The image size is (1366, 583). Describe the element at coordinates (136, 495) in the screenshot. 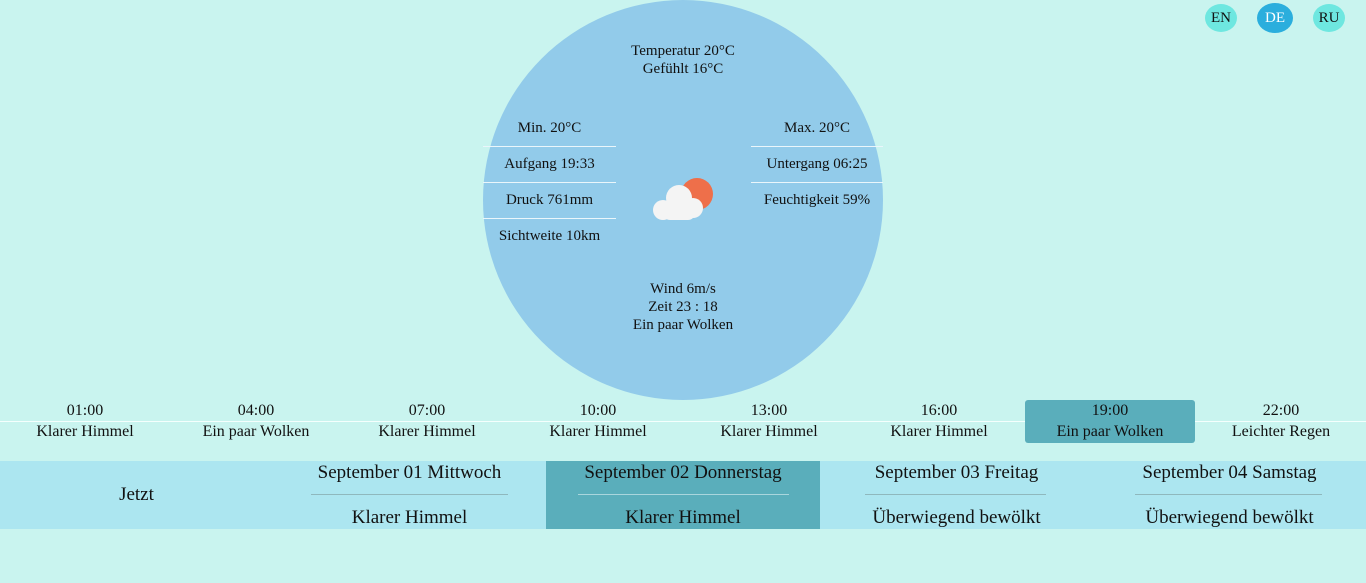

I see `now-button: Jetzt` at that location.